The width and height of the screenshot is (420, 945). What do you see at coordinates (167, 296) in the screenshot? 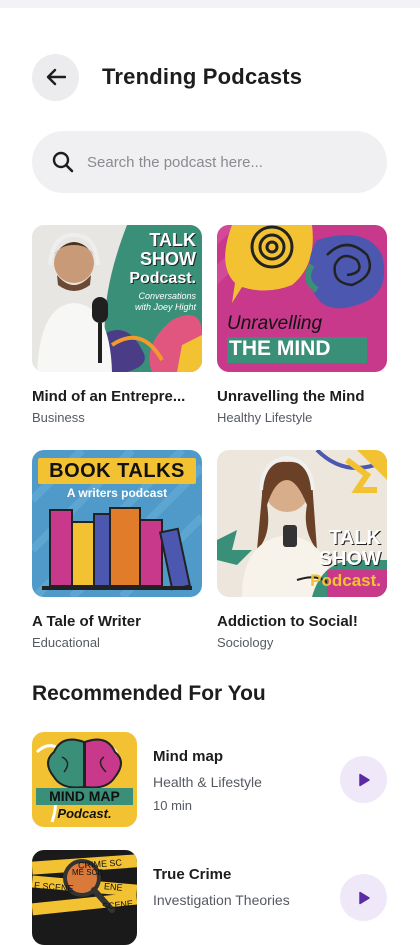
I see `cover-text: Conversations` at bounding box center [167, 296].